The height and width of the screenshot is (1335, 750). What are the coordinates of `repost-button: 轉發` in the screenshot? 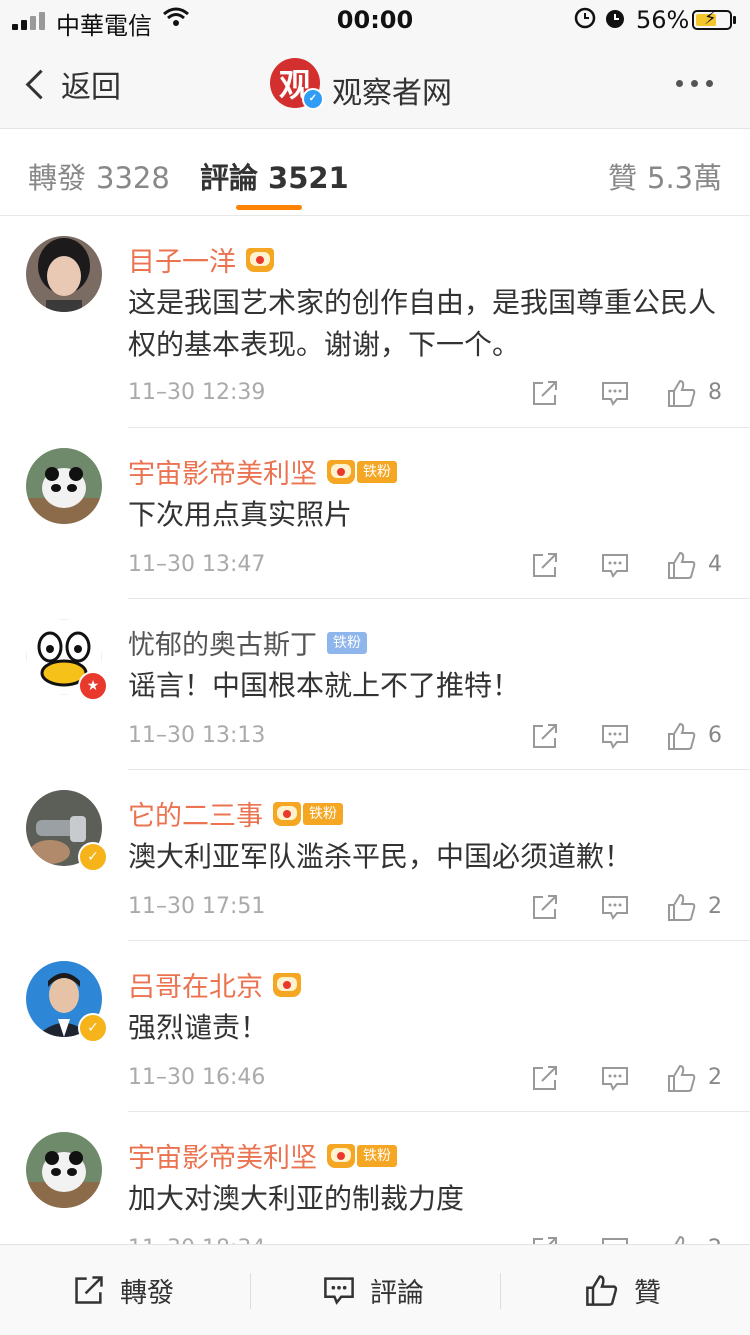 It's located at (123, 1290).